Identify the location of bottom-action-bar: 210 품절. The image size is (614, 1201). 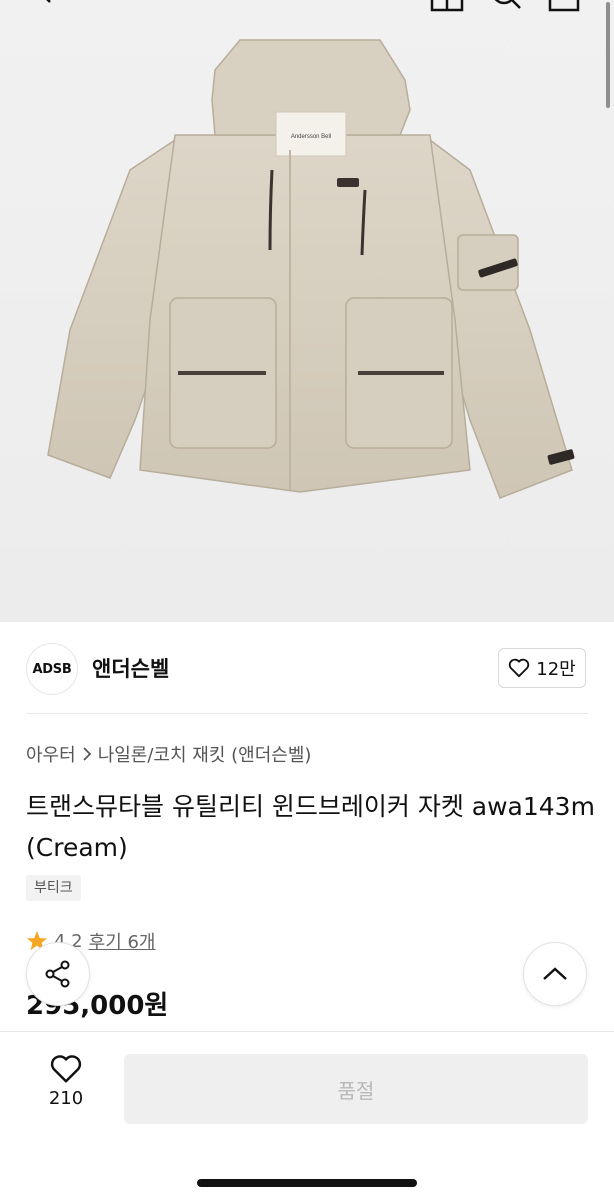
(307, 1116).